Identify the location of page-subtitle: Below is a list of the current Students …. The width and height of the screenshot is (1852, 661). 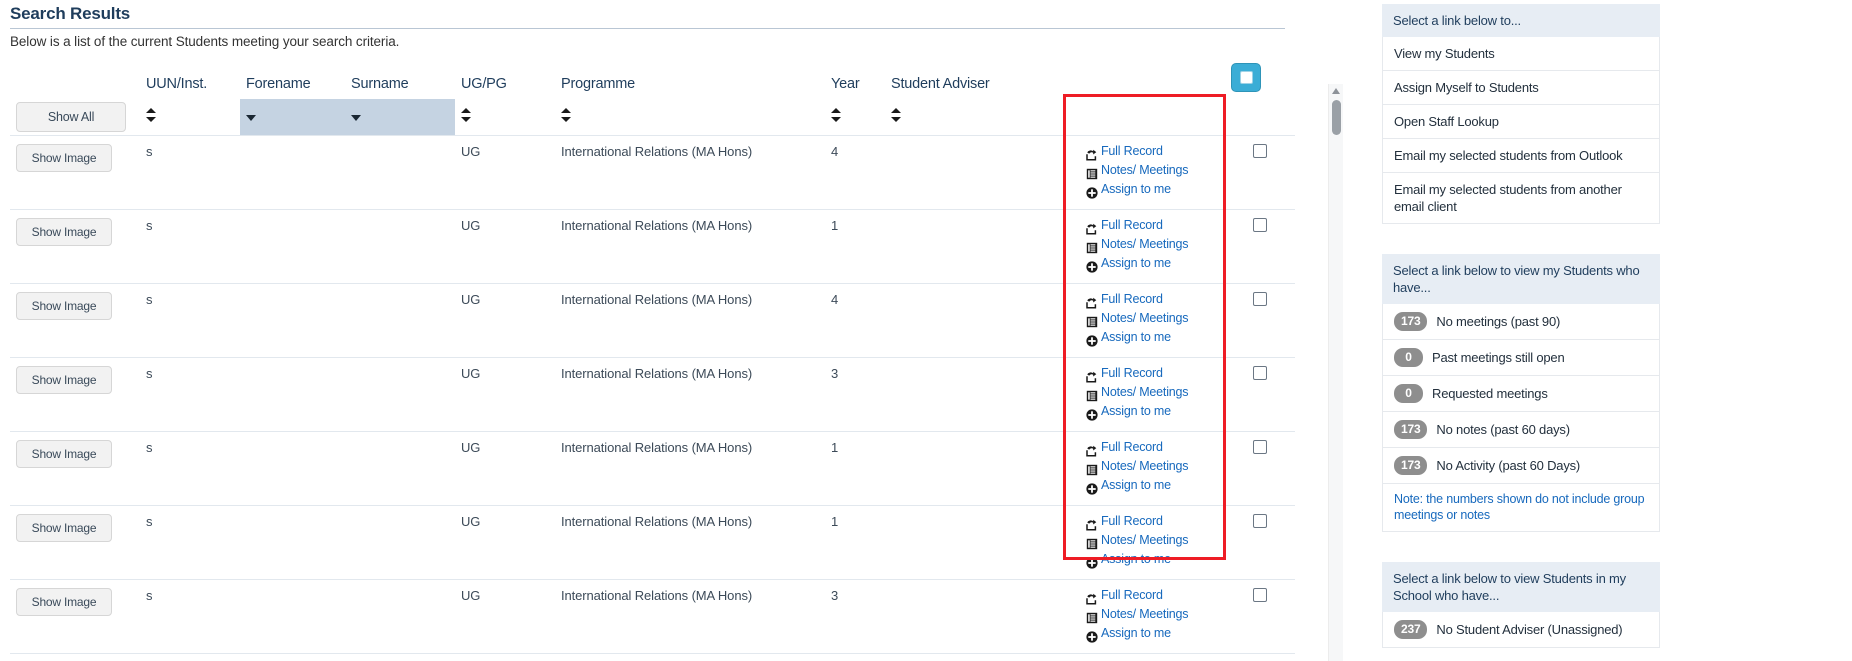
(205, 41).